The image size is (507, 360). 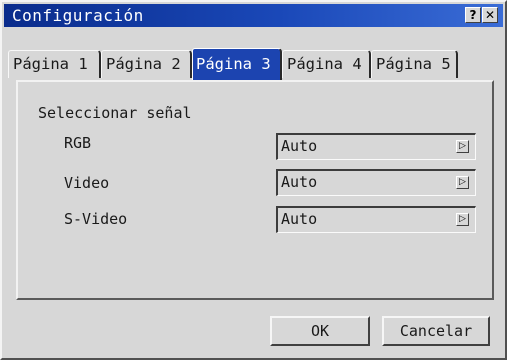 I want to click on close-icon: ✕, so click(x=490, y=15).